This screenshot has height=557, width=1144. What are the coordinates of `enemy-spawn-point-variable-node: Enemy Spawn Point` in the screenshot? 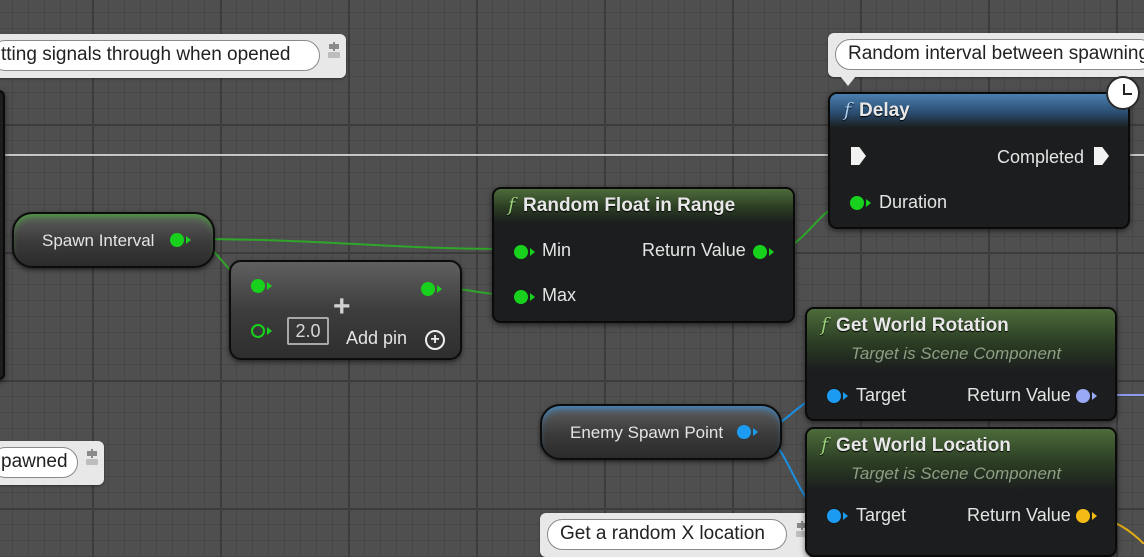 It's located at (661, 432).